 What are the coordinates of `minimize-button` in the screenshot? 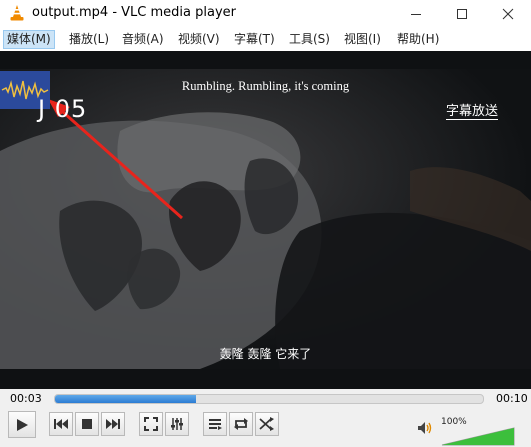 It's located at (416, 13).